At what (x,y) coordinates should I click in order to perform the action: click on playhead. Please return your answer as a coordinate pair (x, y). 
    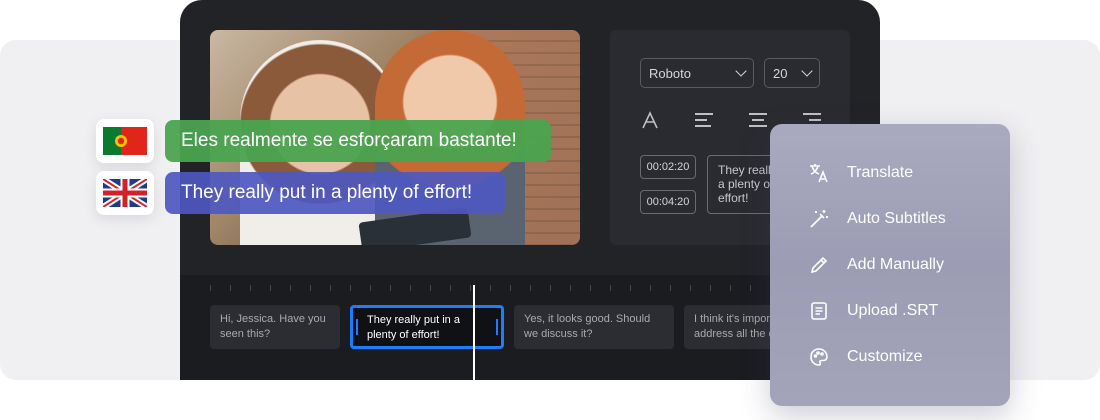
    Looking at the image, I should click on (474, 332).